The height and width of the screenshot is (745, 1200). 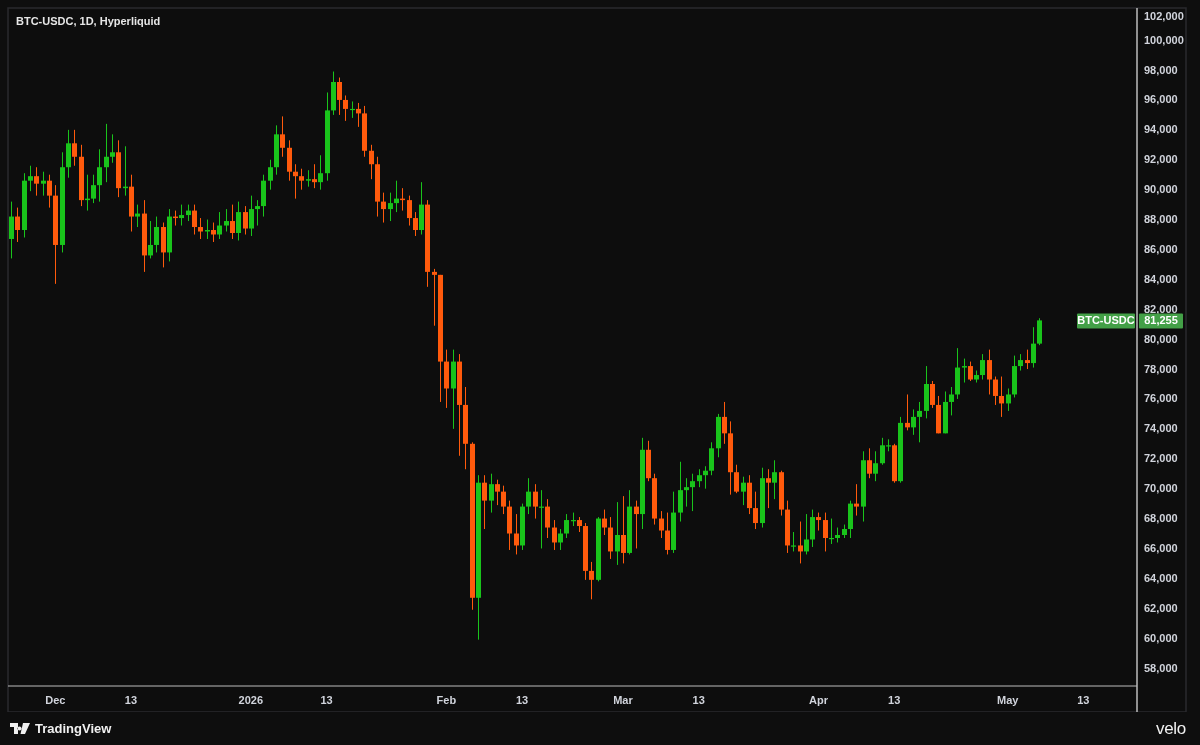 What do you see at coordinates (1161, 308) in the screenshot?
I see `price-axis-label: 82,000` at bounding box center [1161, 308].